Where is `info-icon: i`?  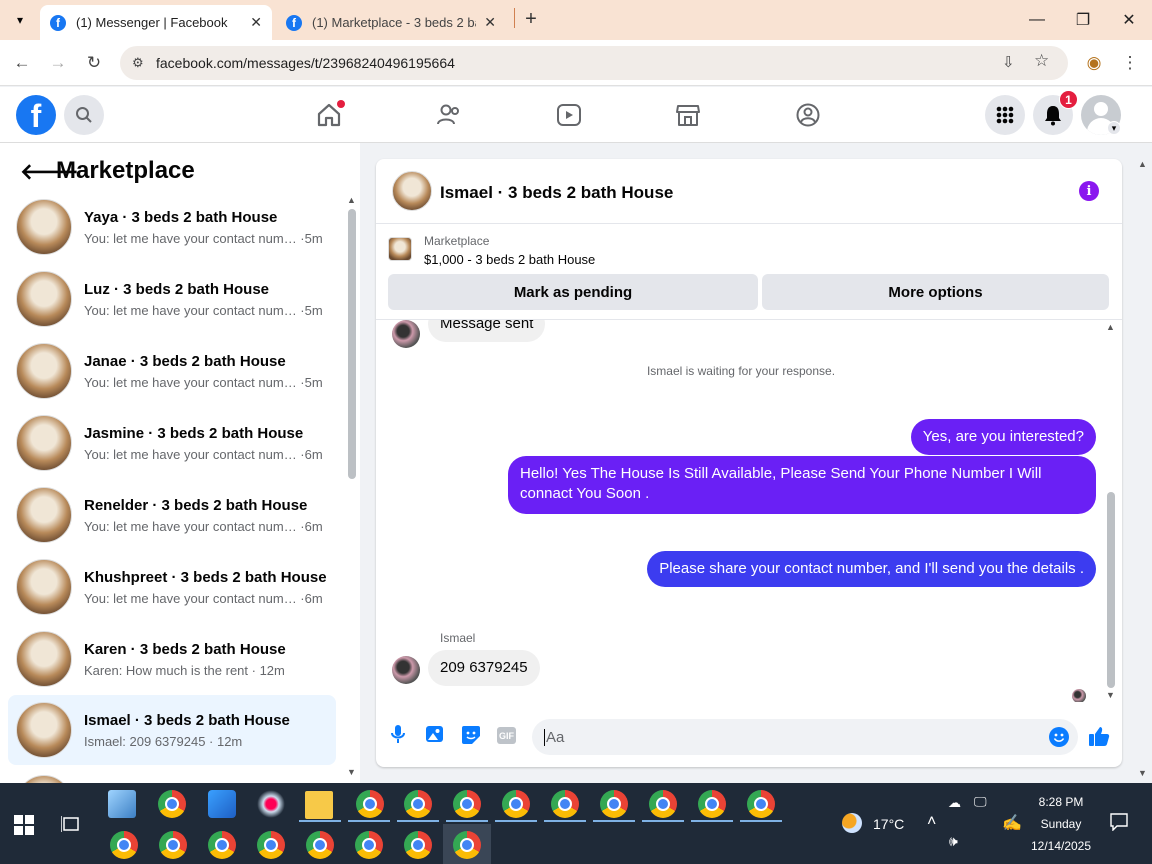 info-icon: i is located at coordinates (1089, 191).